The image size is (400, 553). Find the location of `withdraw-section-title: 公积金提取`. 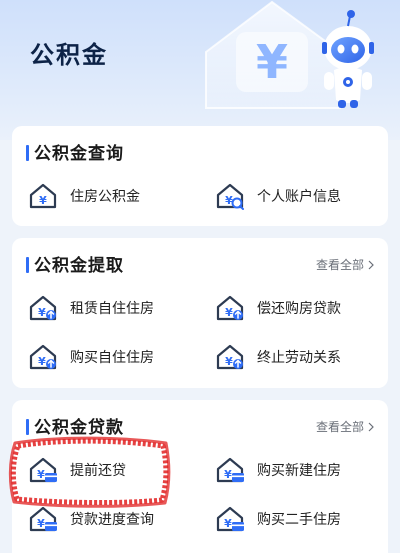

withdraw-section-title: 公积金提取 is located at coordinates (79, 266).